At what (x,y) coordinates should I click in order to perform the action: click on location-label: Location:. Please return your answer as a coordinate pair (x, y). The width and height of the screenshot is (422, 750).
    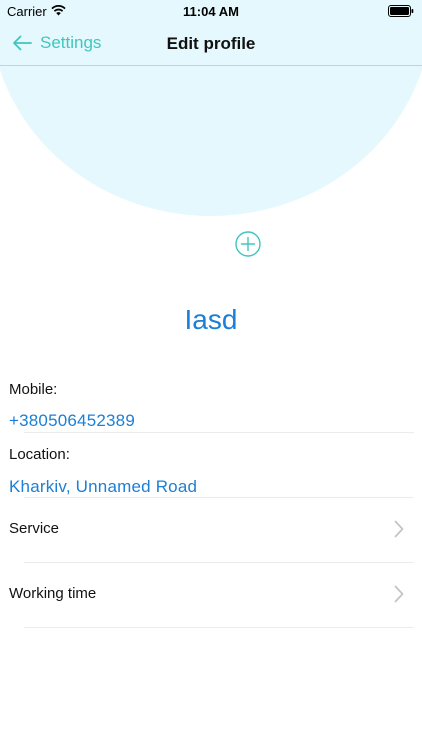
    Looking at the image, I should click on (39, 454).